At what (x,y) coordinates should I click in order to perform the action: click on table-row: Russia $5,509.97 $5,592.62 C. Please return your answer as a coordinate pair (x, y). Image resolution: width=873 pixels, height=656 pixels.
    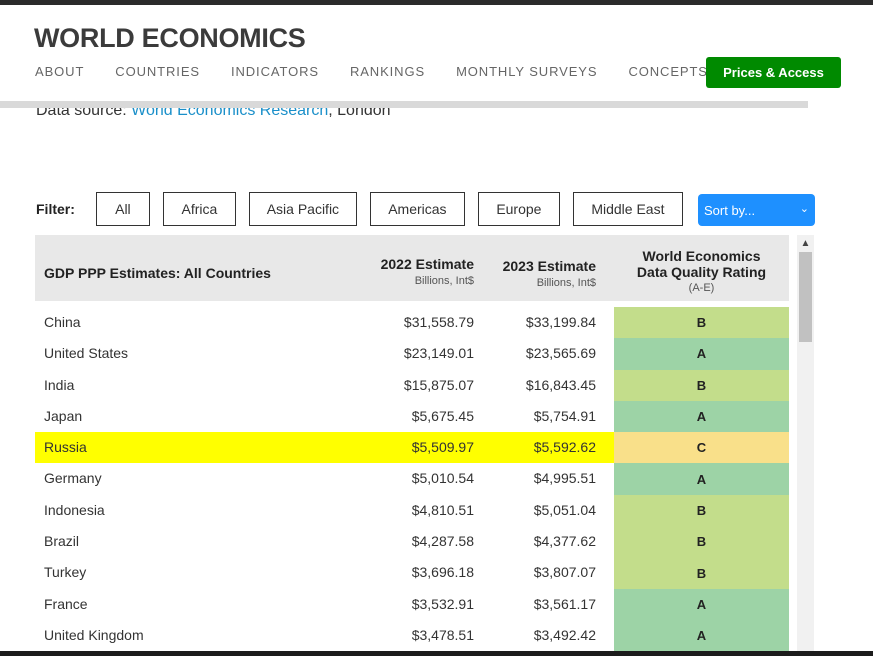
    Looking at the image, I should click on (412, 448).